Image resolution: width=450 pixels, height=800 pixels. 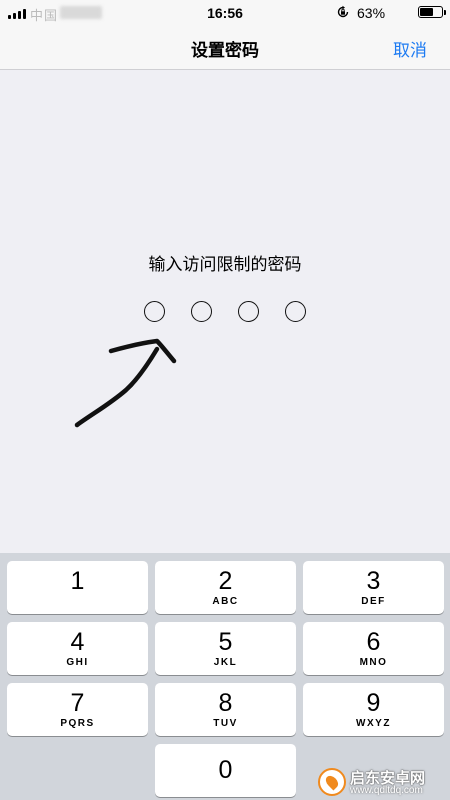 I want to click on navigation-bar: 设置密码 取消, so click(x=225, y=48).